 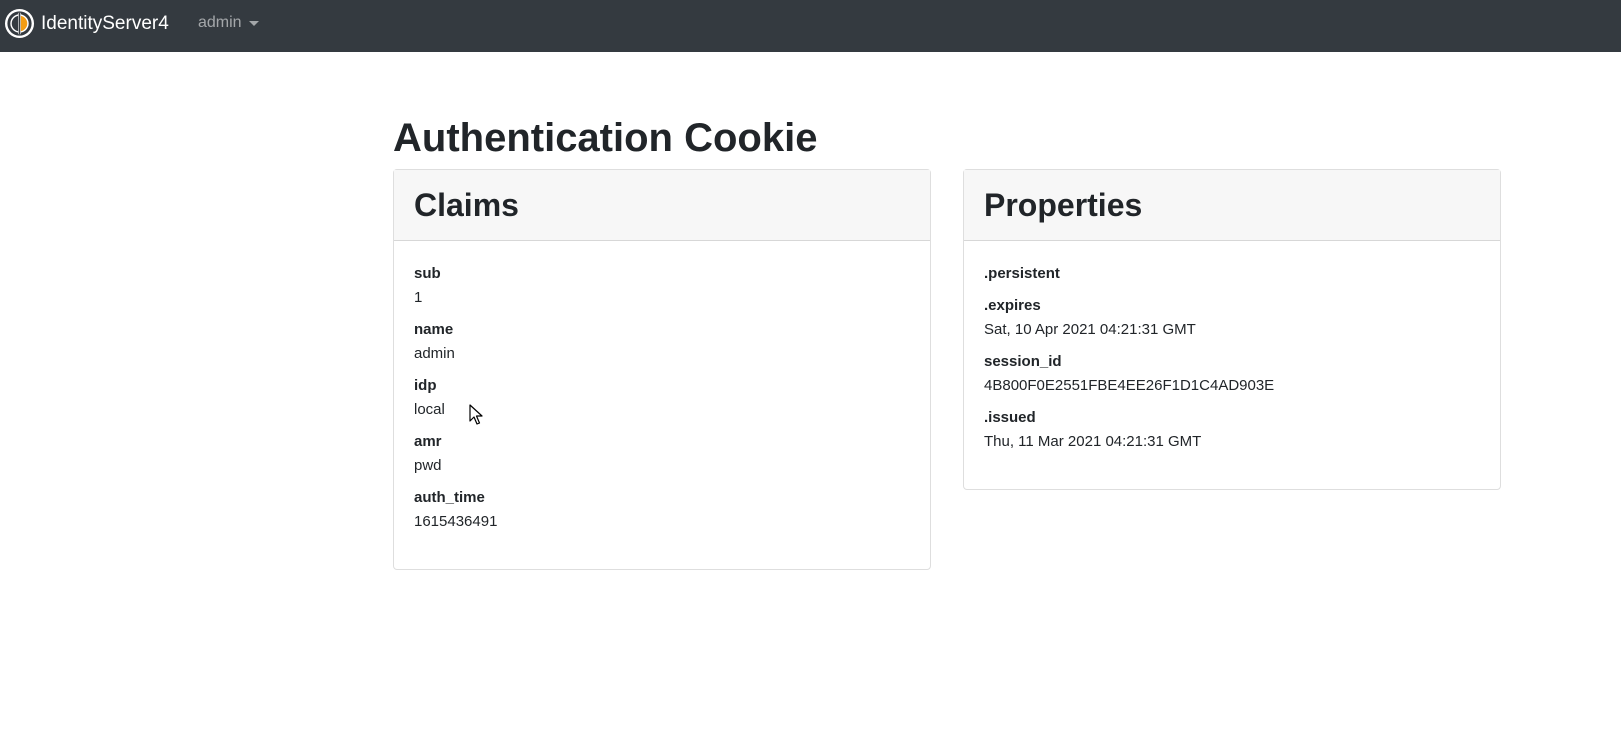 I want to click on property-key: .expires, so click(x=1012, y=305).